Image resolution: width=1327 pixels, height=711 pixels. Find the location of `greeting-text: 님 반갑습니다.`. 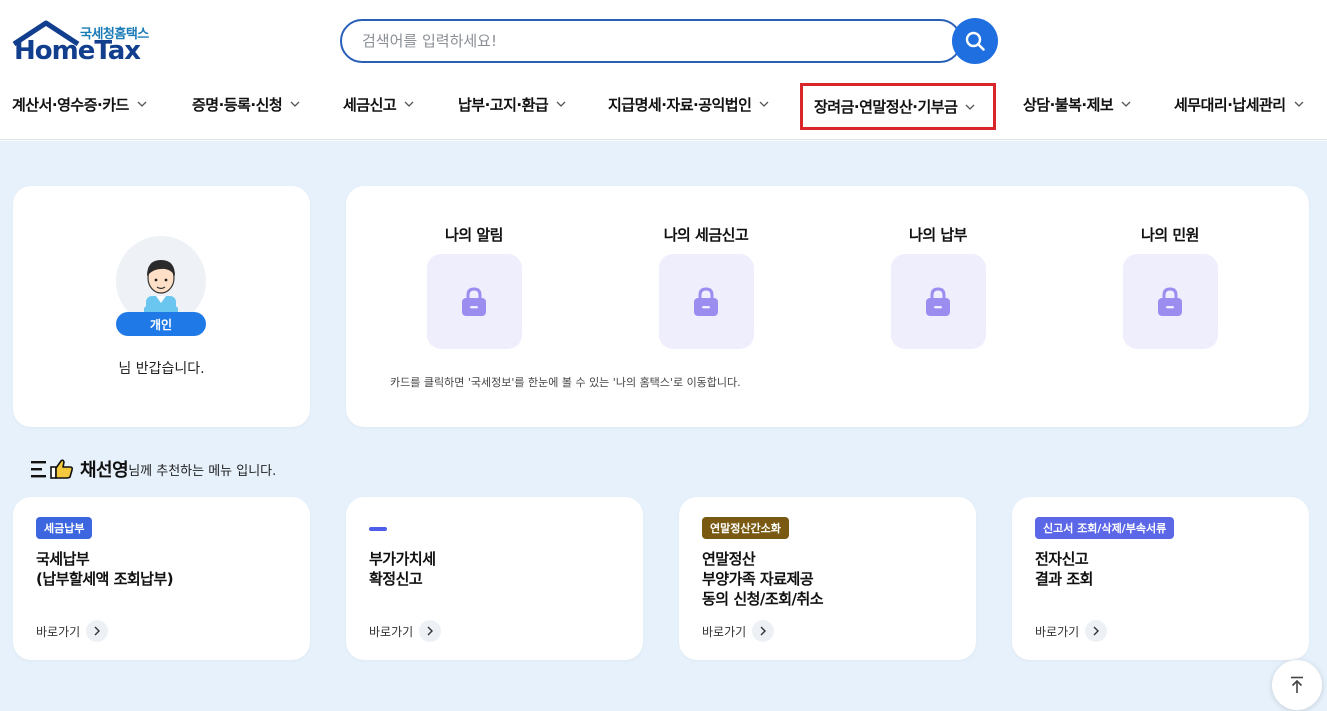

greeting-text: 님 반갑습니다. is located at coordinates (161, 369).